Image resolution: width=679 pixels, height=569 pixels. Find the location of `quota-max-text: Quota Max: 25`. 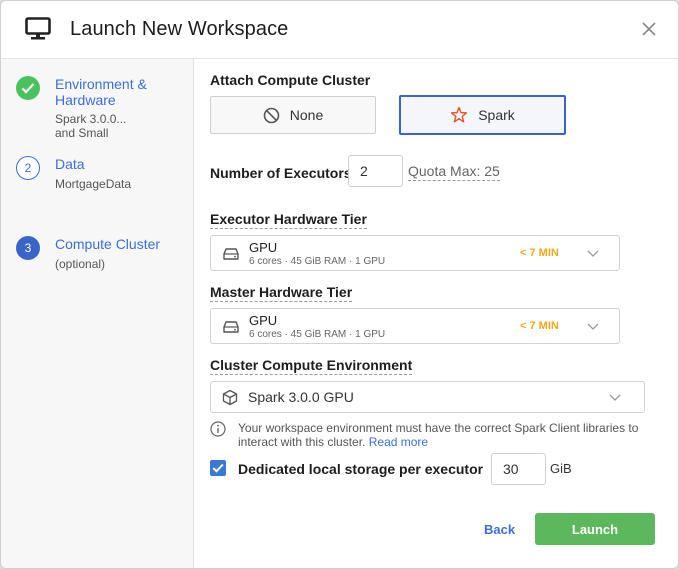

quota-max-text: Quota Max: 25 is located at coordinates (454, 172).